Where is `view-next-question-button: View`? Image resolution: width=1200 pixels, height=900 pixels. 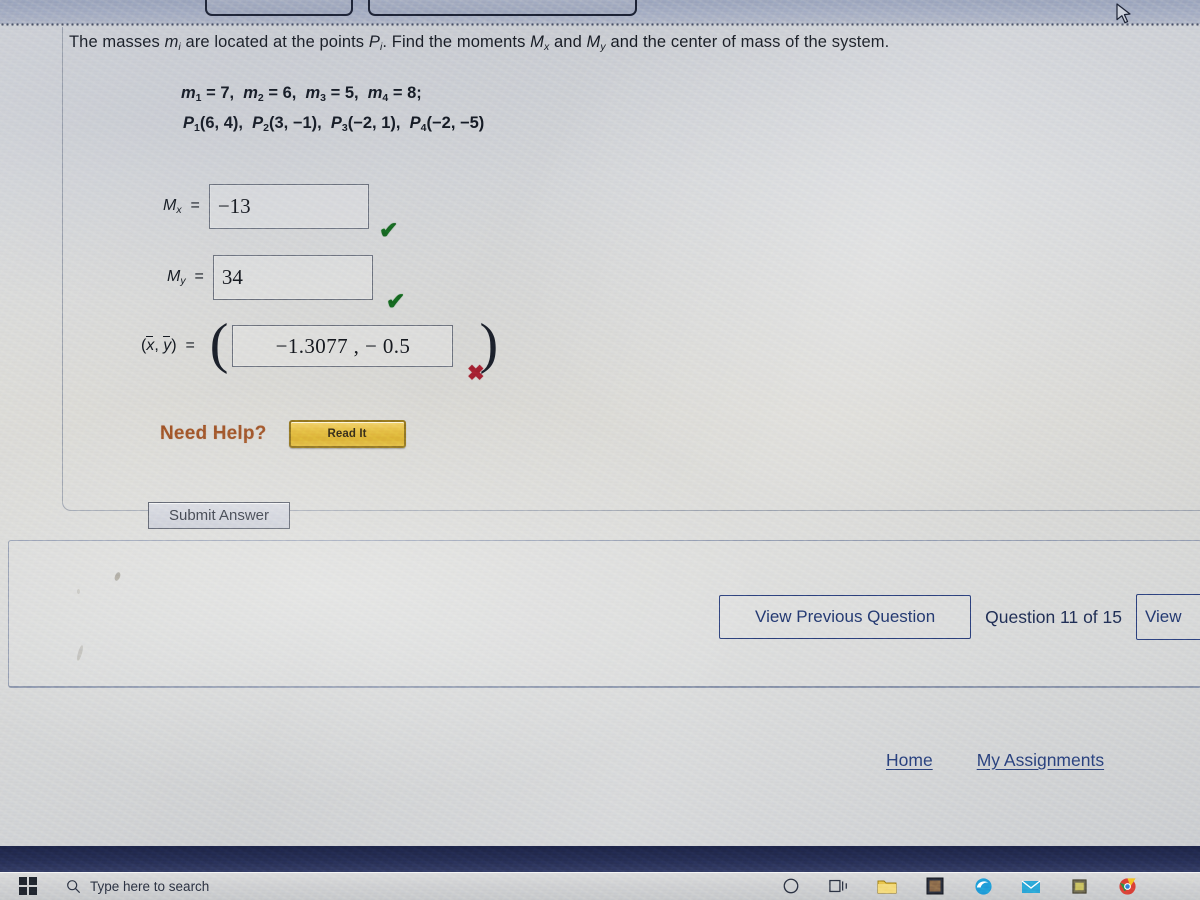 view-next-question-button: View is located at coordinates (1168, 617).